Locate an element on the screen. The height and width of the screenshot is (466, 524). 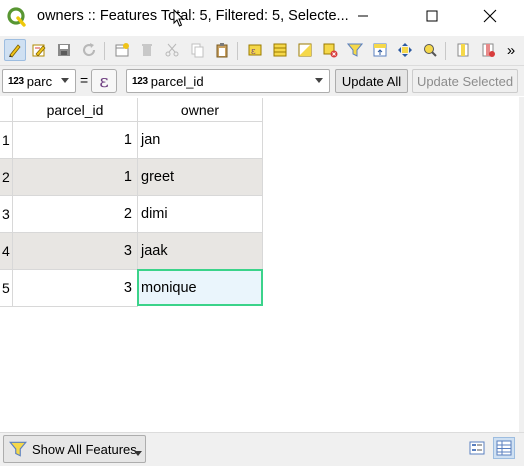
toggle-editing-icon is located at coordinates (15, 51).